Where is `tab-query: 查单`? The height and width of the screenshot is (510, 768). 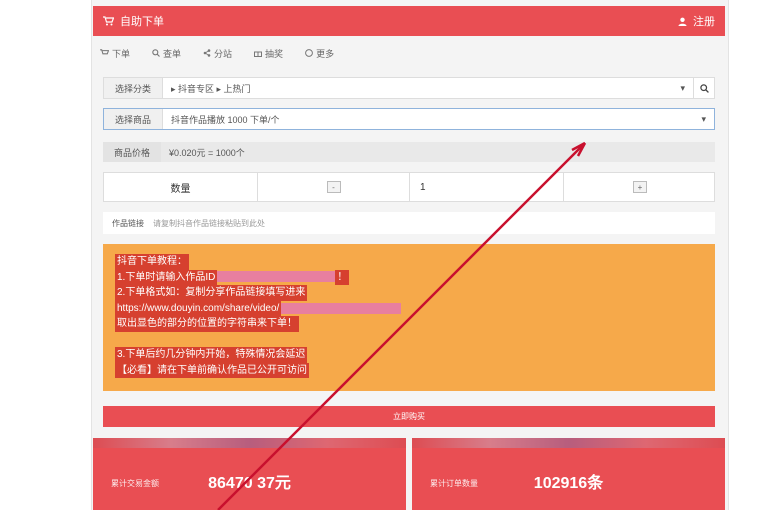 tab-query: 查单 is located at coordinates (166, 53).